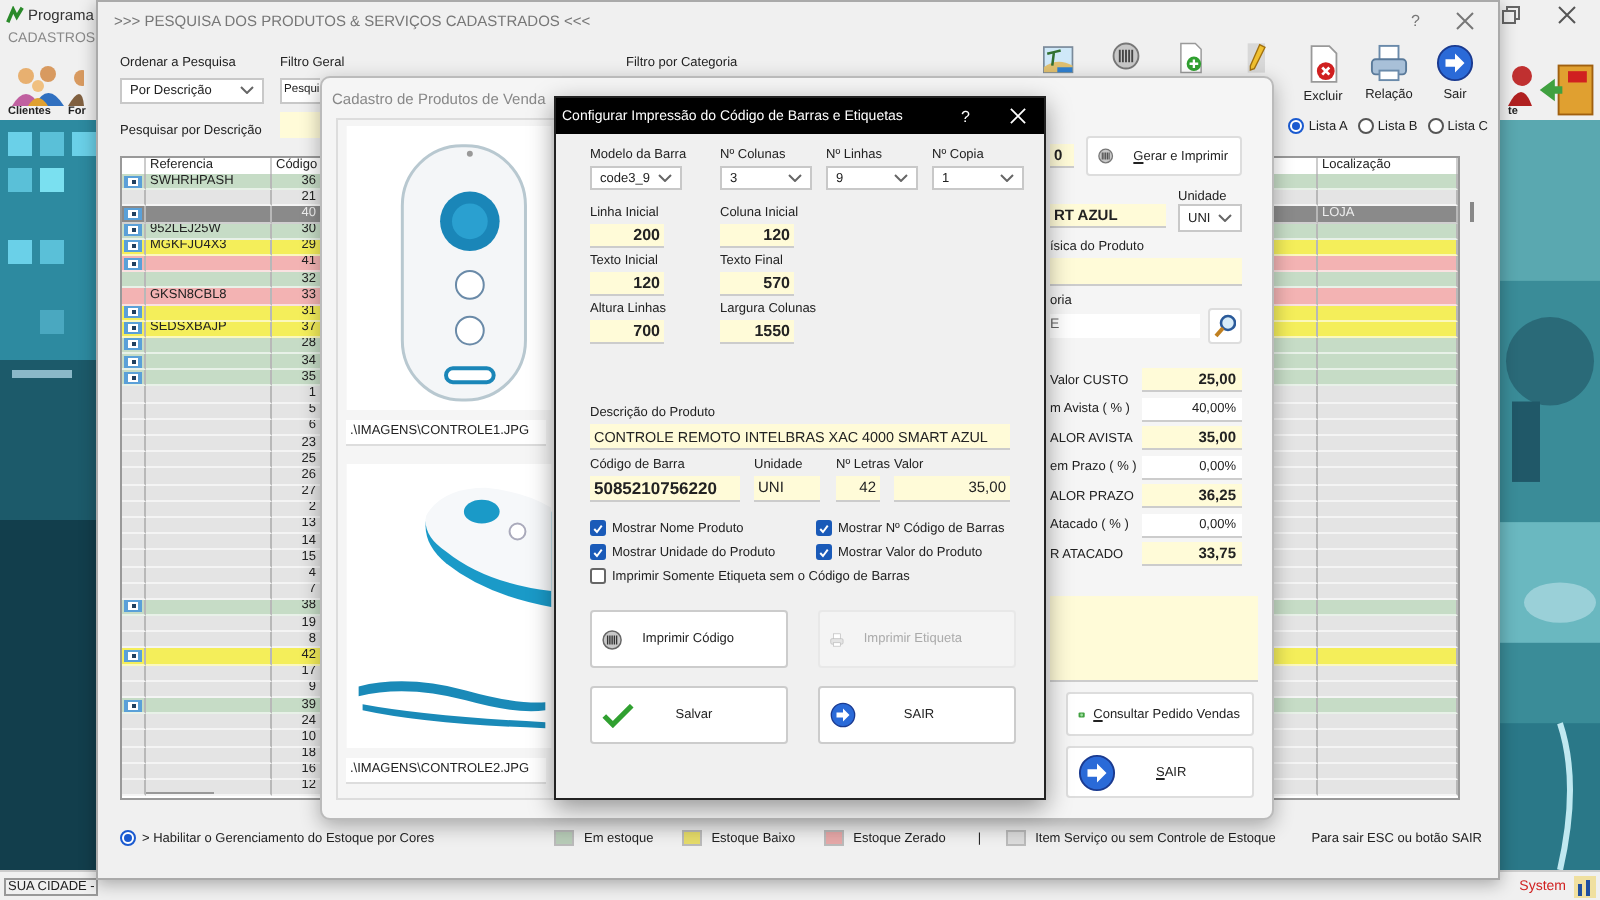 This screenshot has width=1600, height=900. Describe the element at coordinates (38, 84) in the screenshot. I see `people-icon` at that location.